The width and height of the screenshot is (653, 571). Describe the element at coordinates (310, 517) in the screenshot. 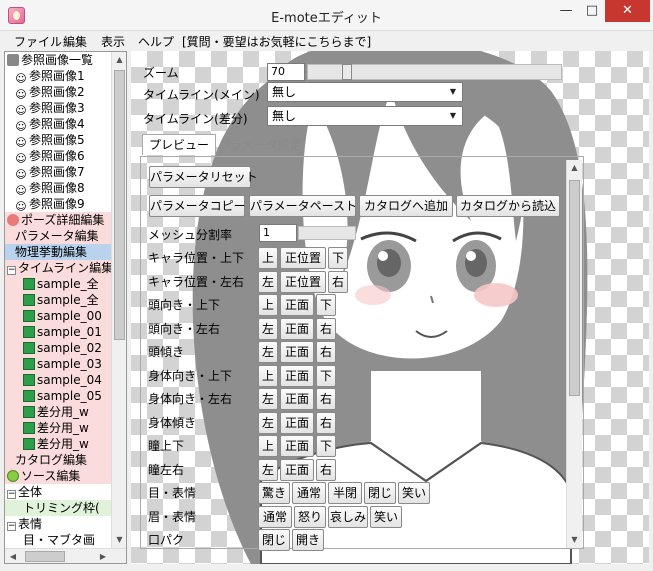

I see `parameter-button: 怒り` at that location.